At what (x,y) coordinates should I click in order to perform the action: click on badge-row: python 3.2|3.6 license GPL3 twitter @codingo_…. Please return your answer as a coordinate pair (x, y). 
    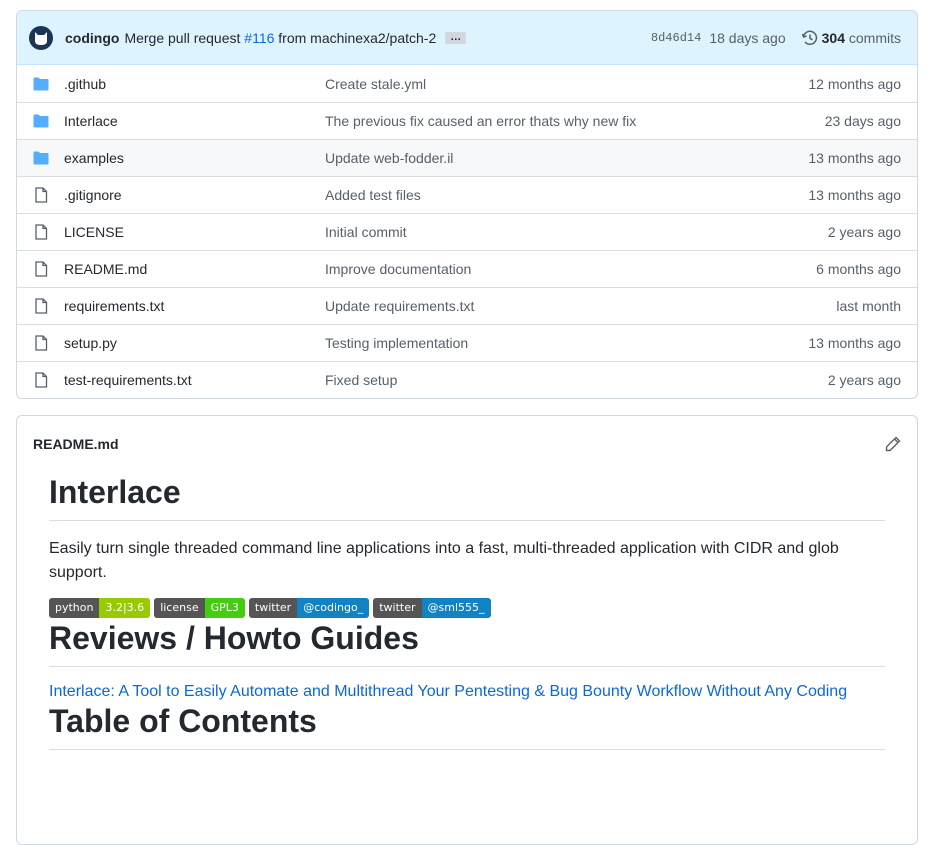
    Looking at the image, I should click on (467, 608).